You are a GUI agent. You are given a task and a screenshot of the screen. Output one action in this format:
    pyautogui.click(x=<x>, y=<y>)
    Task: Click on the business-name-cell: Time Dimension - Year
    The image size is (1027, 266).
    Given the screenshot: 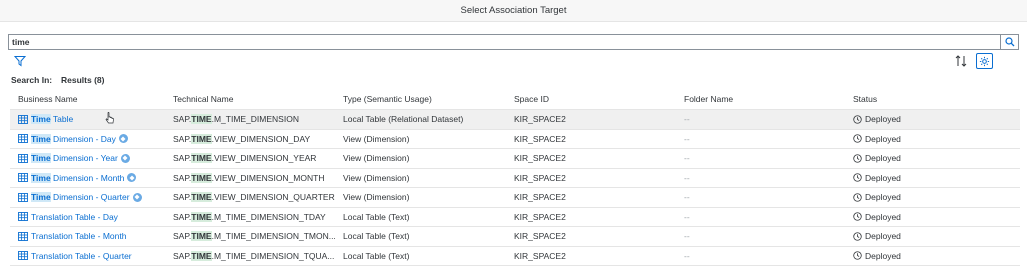 What is the action you would take?
    pyautogui.click(x=93, y=158)
    